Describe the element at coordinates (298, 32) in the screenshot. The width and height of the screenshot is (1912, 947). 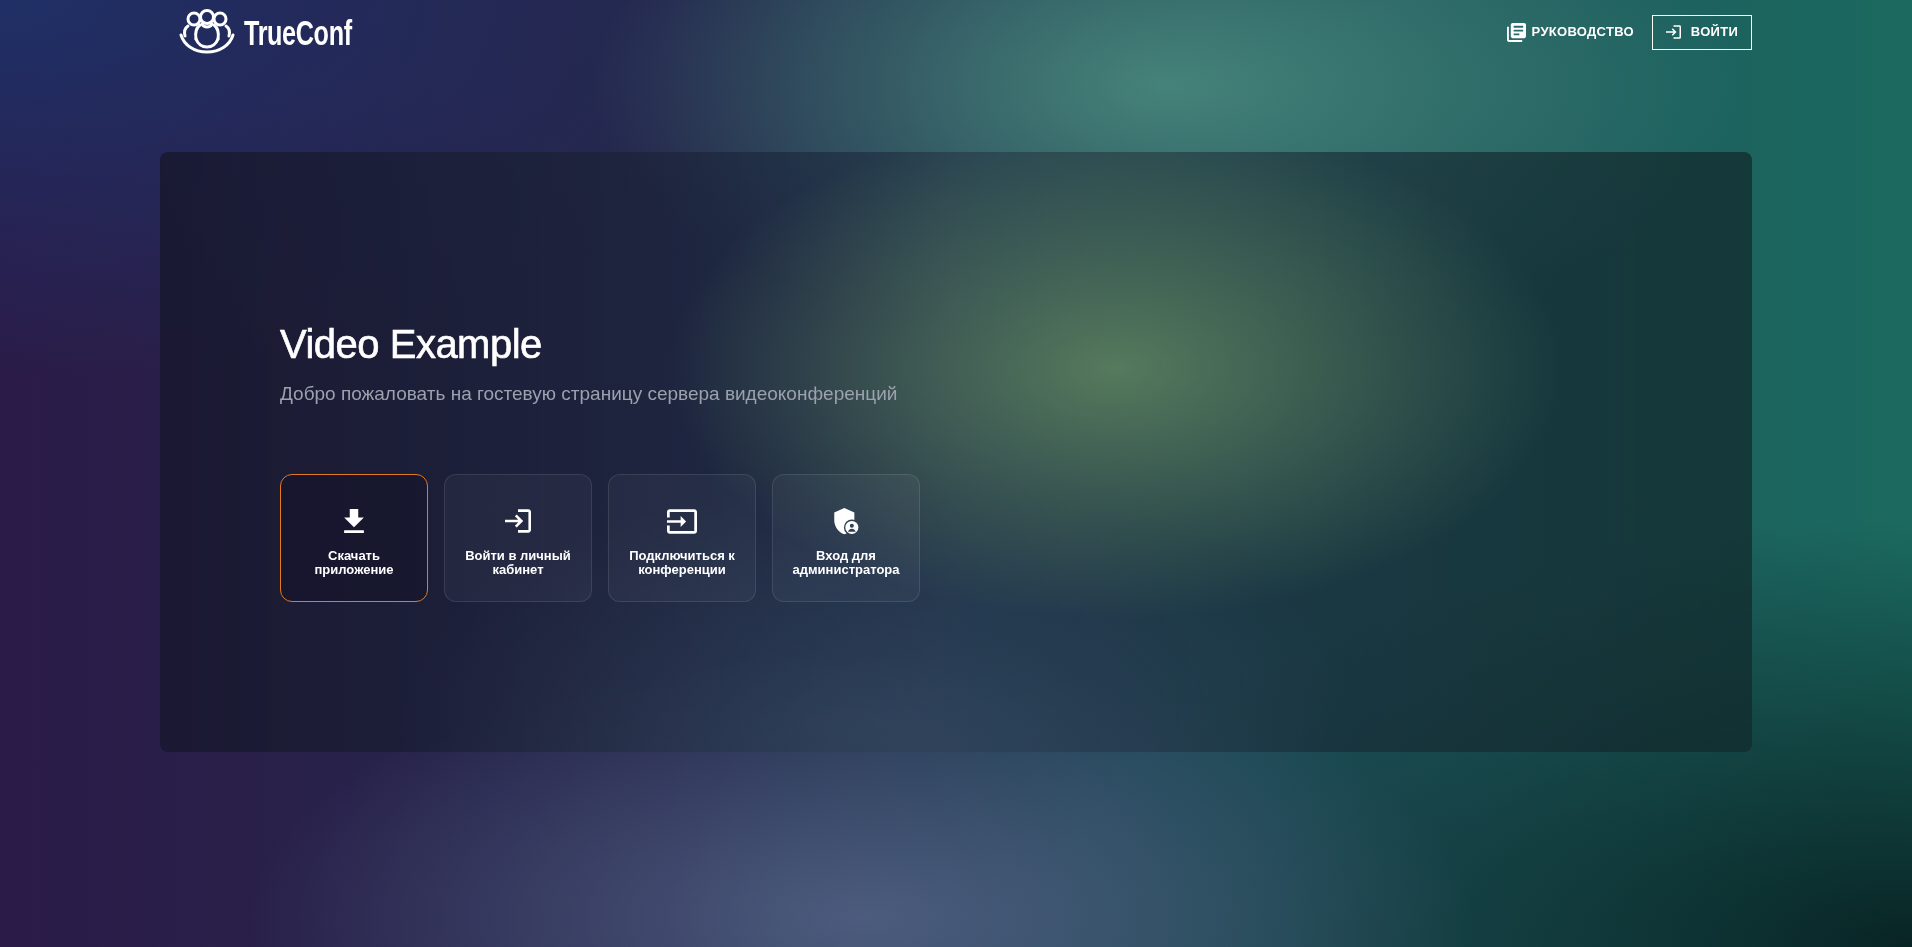
I see `logo-text: TrueConf` at that location.